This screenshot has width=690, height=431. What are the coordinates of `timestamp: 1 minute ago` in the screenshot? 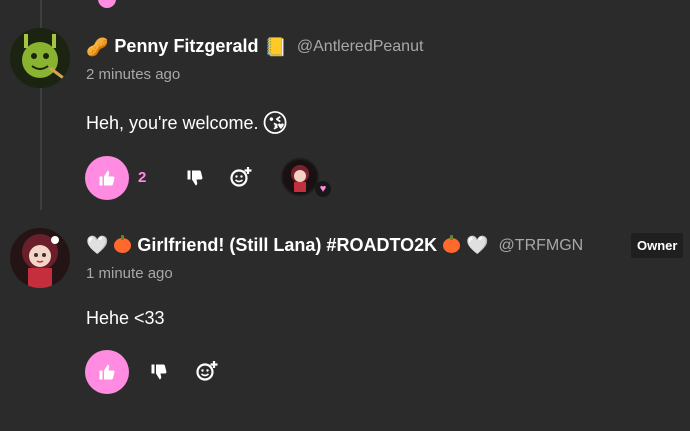 It's located at (129, 273).